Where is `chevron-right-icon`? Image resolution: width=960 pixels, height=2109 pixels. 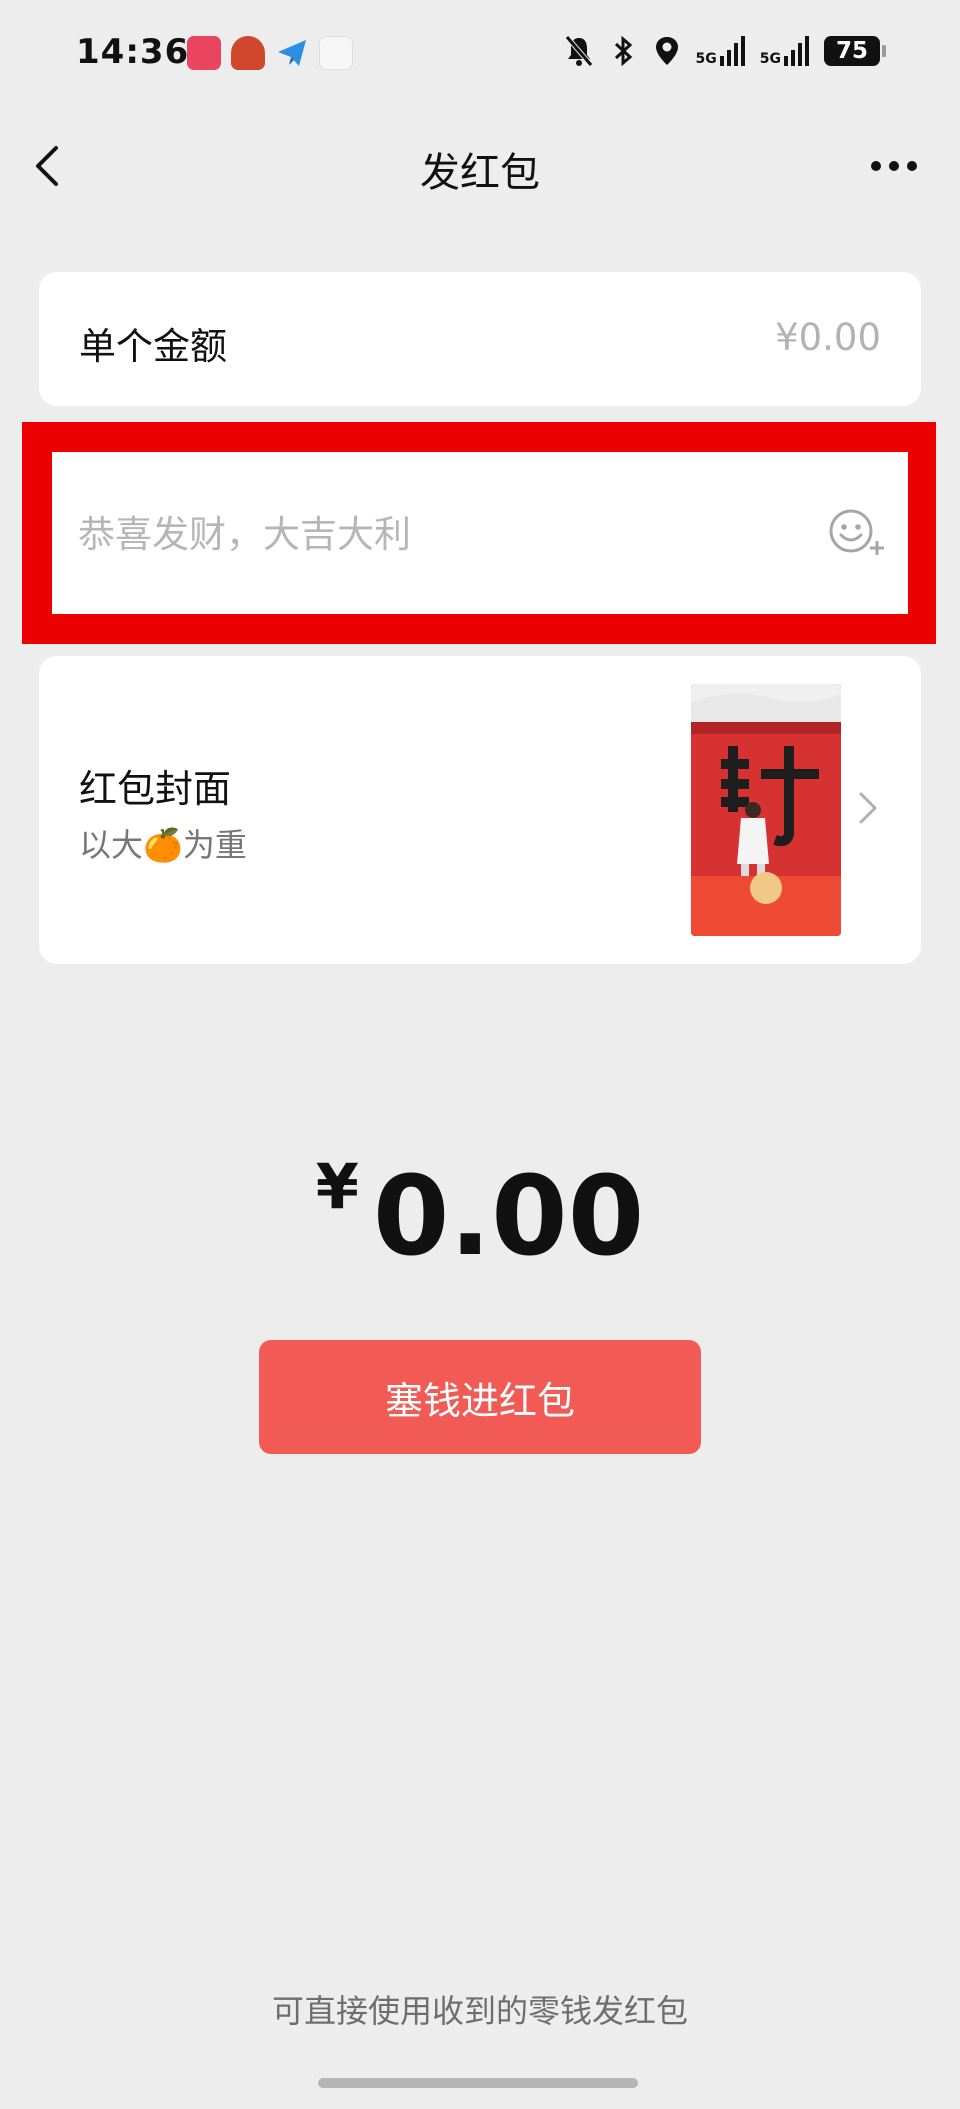
chevron-right-icon is located at coordinates (868, 808).